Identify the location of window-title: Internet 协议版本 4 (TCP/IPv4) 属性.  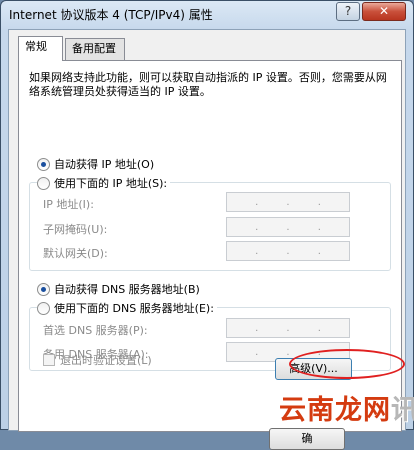
(111, 15).